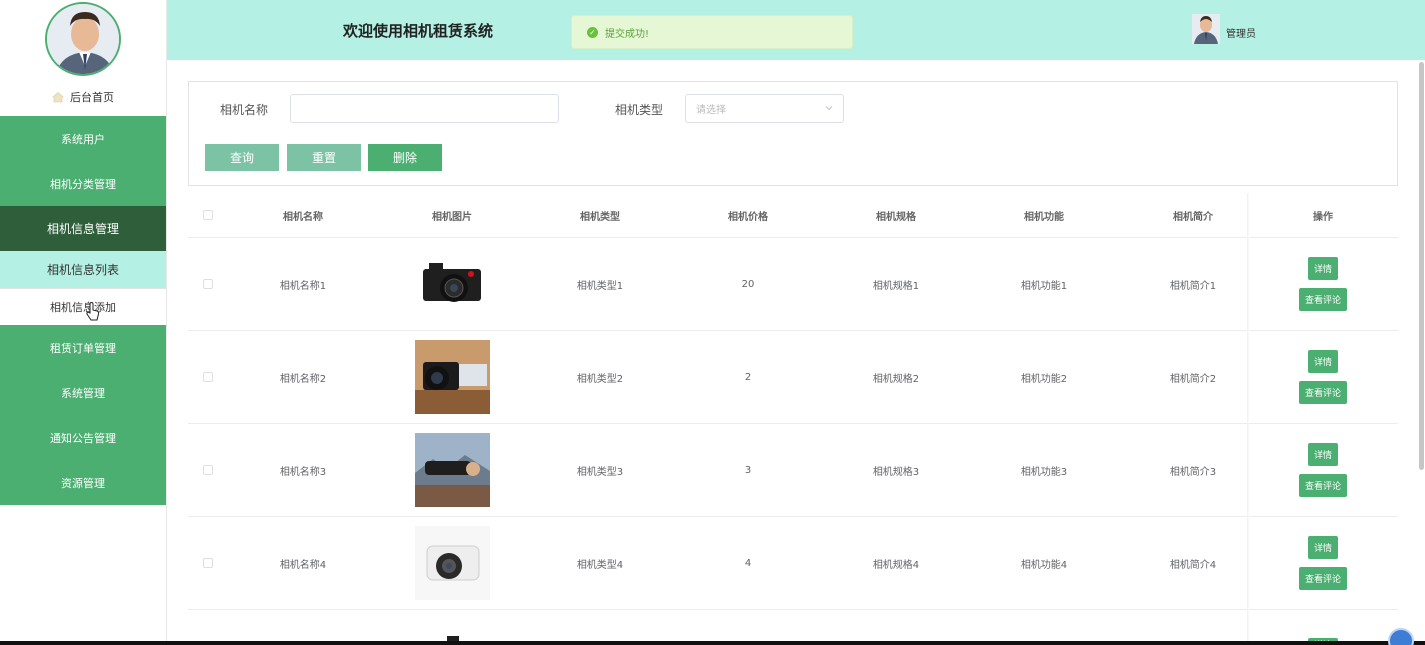  Describe the element at coordinates (83, 392) in the screenshot. I see `menu-system-manage: 系统管理` at that location.